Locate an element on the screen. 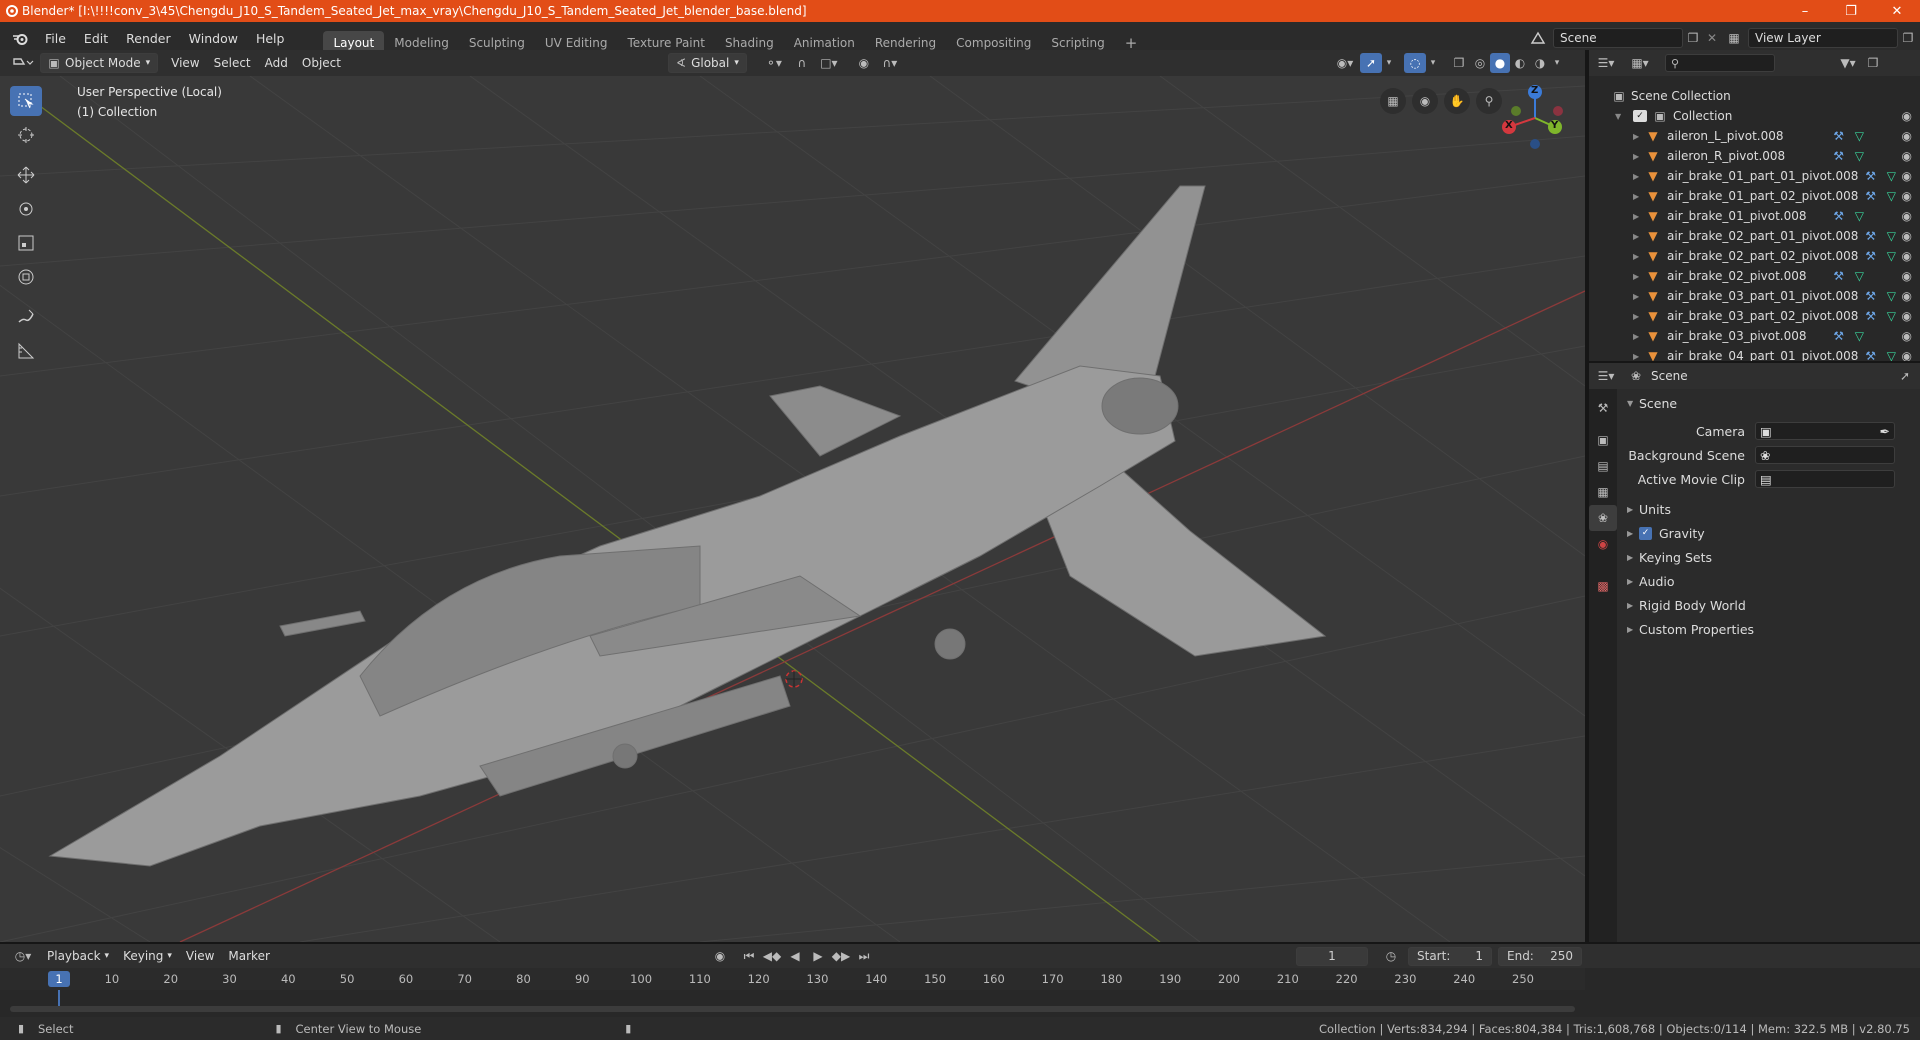 The width and height of the screenshot is (1920, 1040). outliner-object-row: ▶ ▼ air_brake_03_part_02_pivot.008 ⚒ ▽ ◉ is located at coordinates (1754, 316).